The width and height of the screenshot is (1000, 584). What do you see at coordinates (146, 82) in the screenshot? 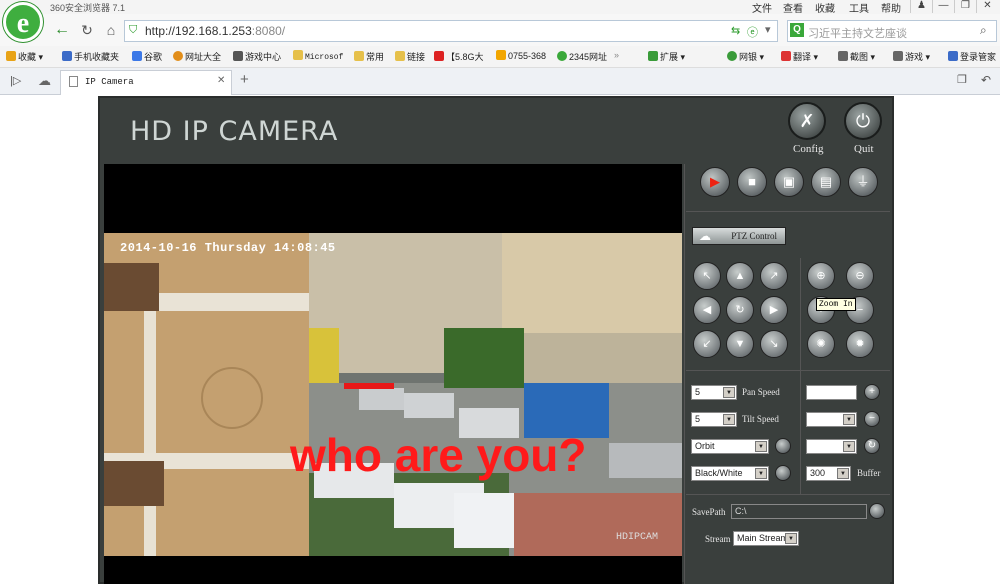
I see `tab-ip-camera: IP Camera ✕` at bounding box center [146, 82].